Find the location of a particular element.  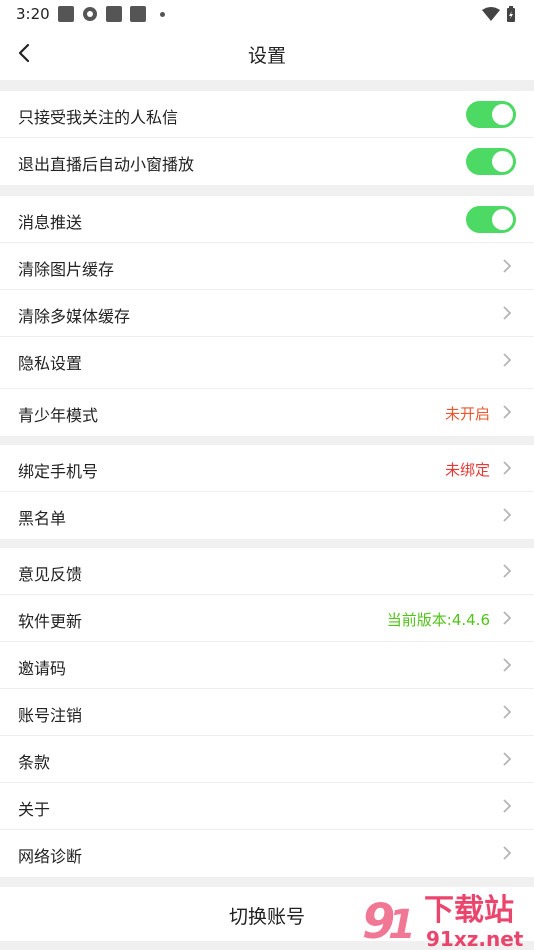

setting-row-followed-dm-only: 只接受我关注的人私信 is located at coordinates (267, 114).